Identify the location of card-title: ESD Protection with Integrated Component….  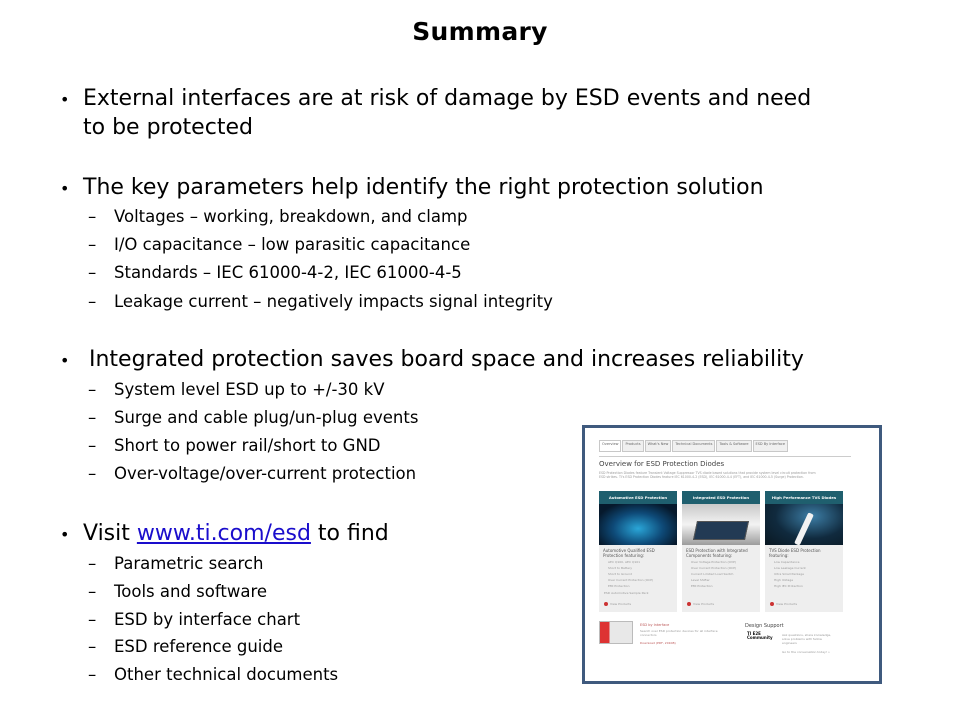
(717, 553).